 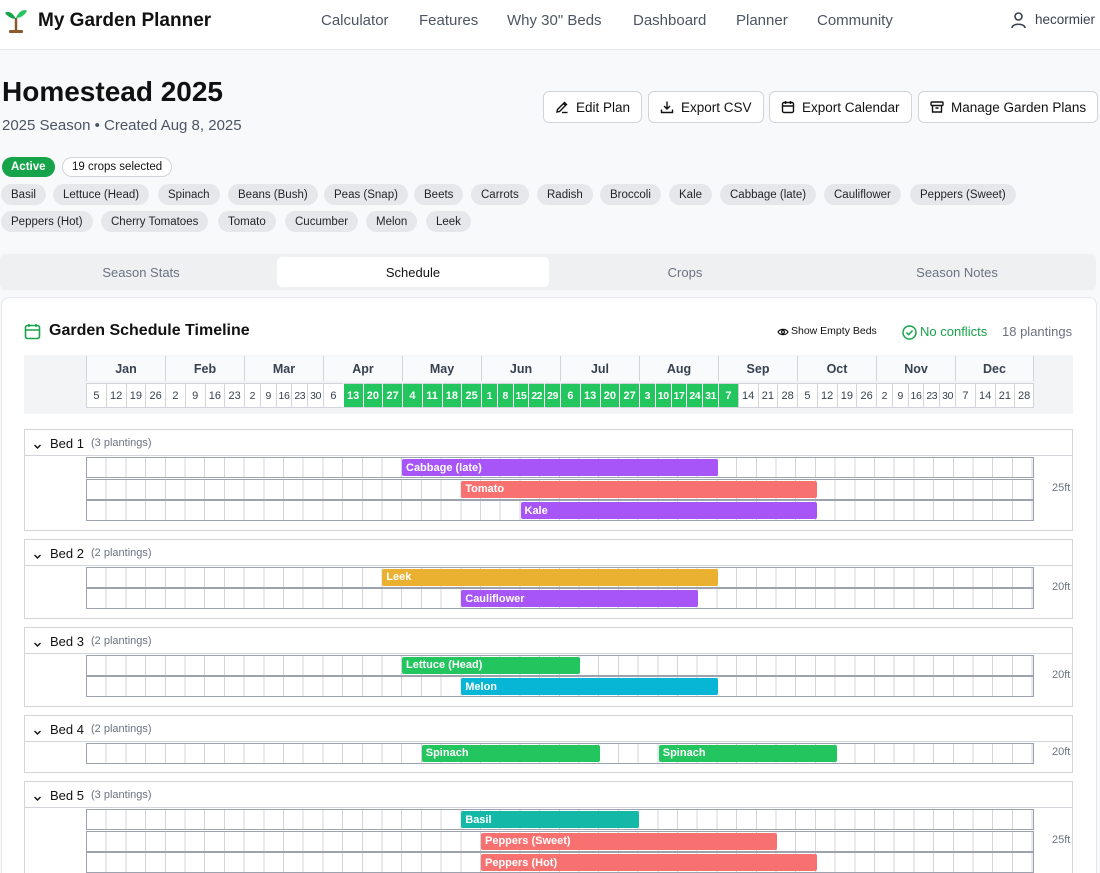 I want to click on month-header: Nov, so click(x=915, y=368).